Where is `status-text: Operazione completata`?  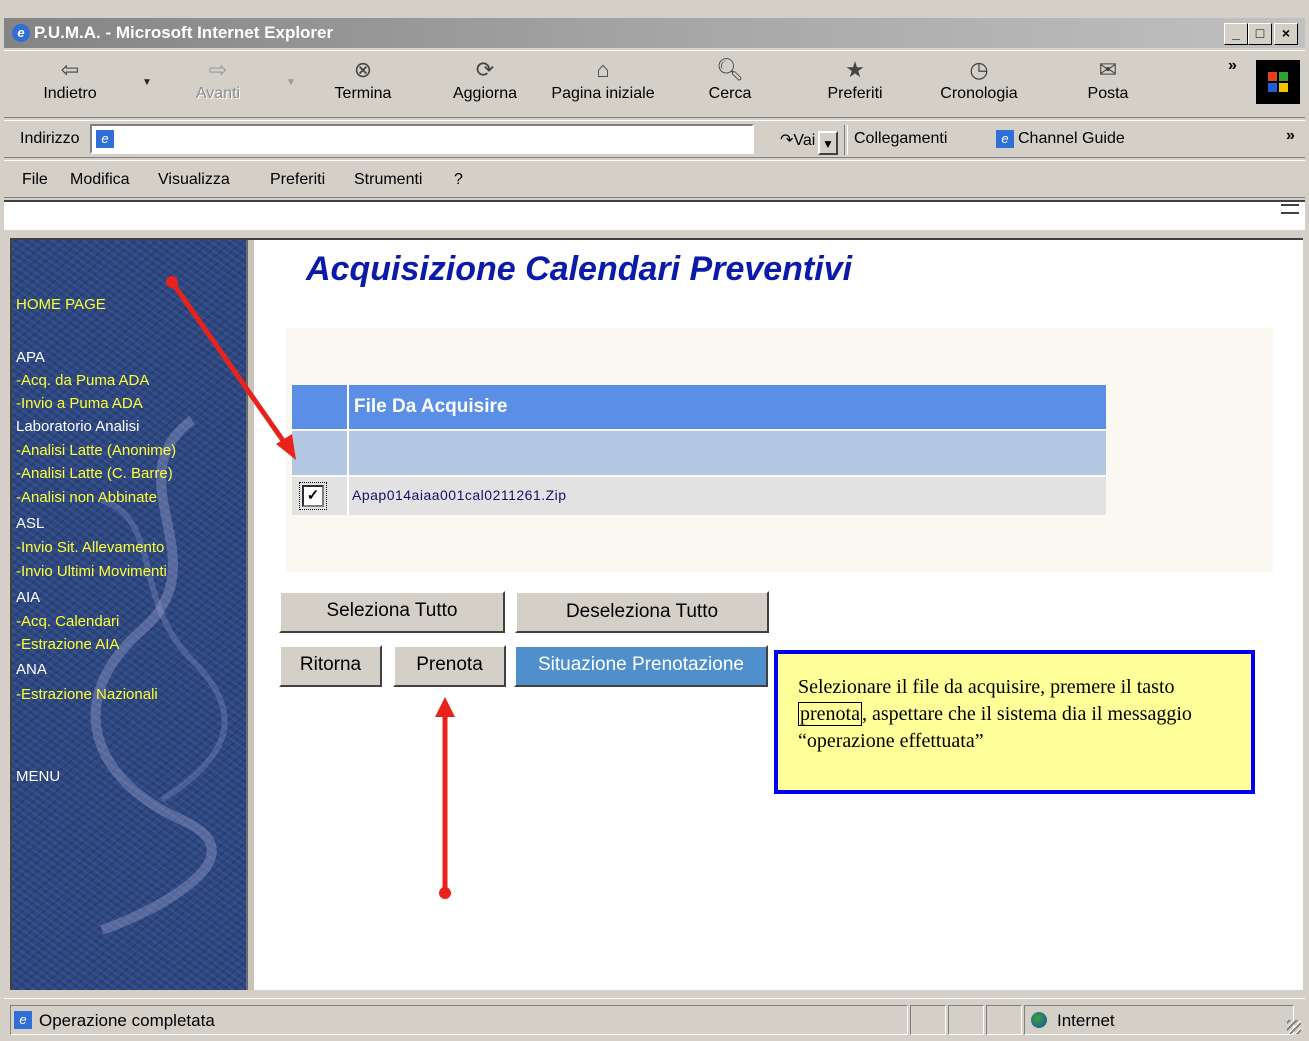 status-text: Operazione completata is located at coordinates (127, 1020).